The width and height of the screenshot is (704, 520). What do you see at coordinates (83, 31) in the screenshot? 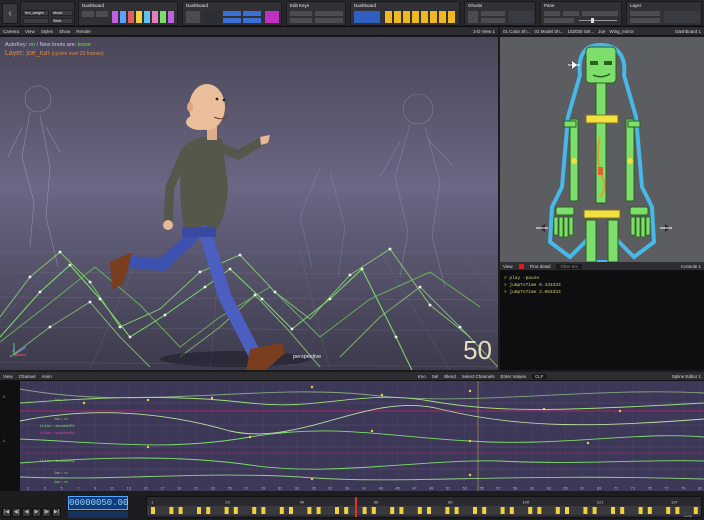
I see `viewport-menu-render: Render` at bounding box center [83, 31].